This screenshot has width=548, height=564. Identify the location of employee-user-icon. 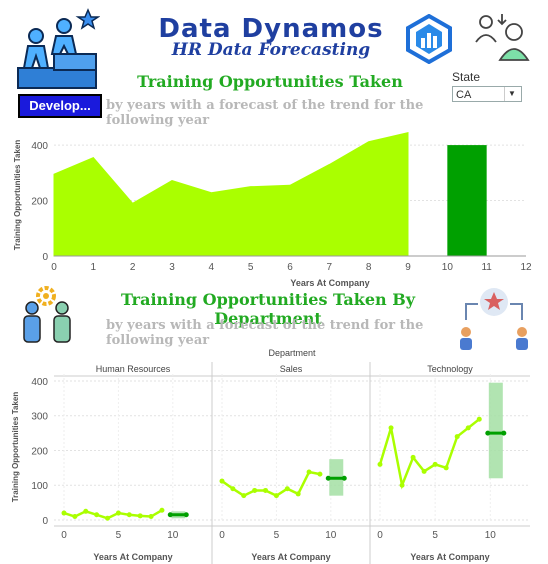
(502, 37).